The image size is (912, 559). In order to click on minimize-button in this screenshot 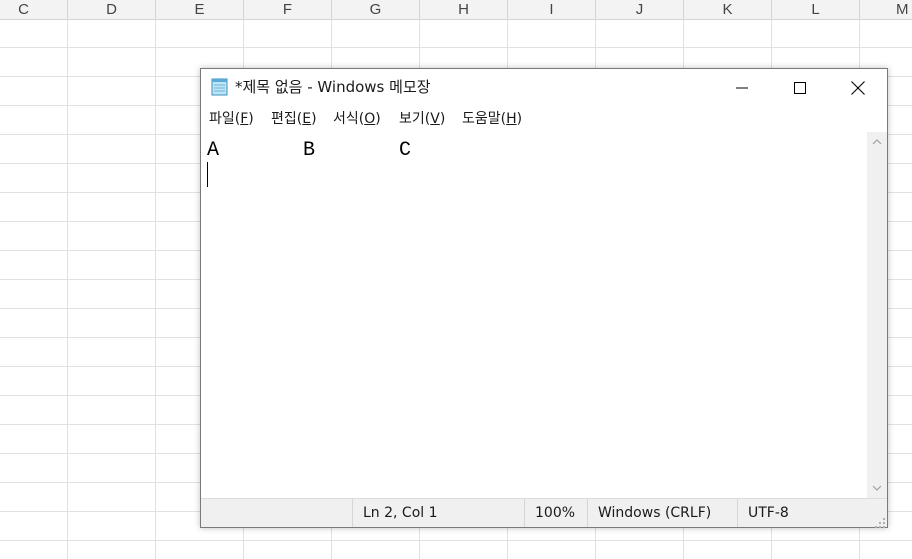, I will do `click(742, 87)`.